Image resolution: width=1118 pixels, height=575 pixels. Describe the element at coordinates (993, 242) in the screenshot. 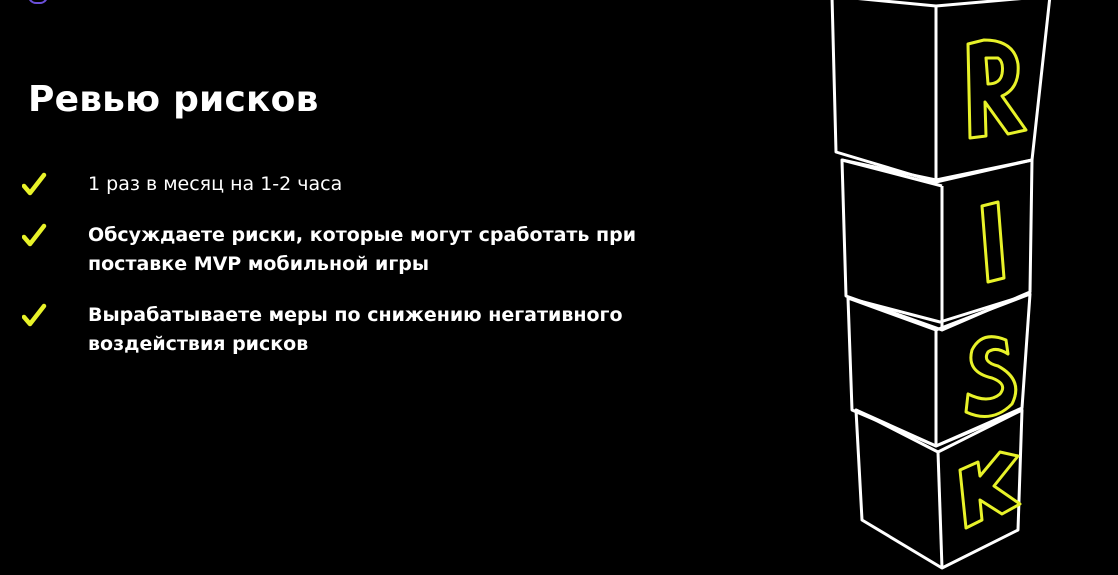

I see `letter-i` at that location.